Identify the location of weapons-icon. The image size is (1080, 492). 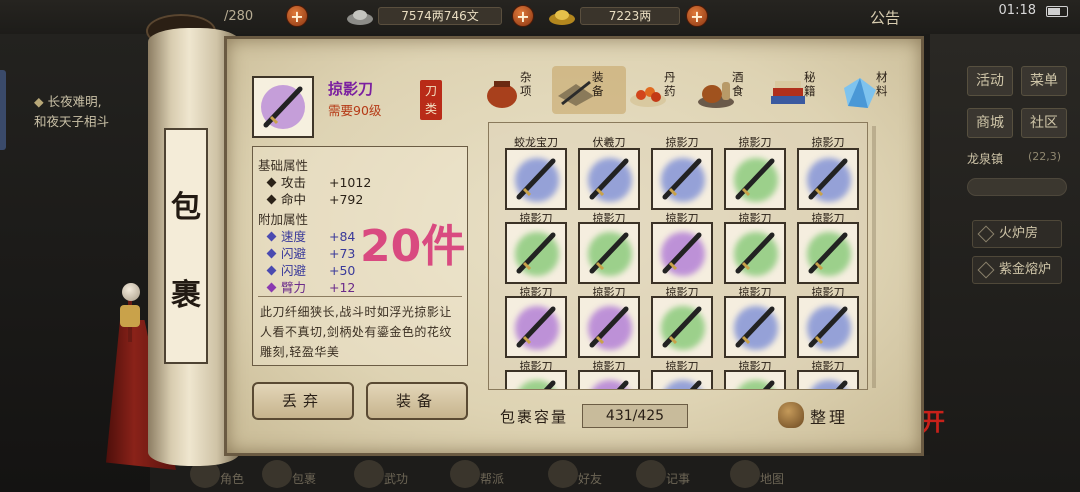
(576, 93).